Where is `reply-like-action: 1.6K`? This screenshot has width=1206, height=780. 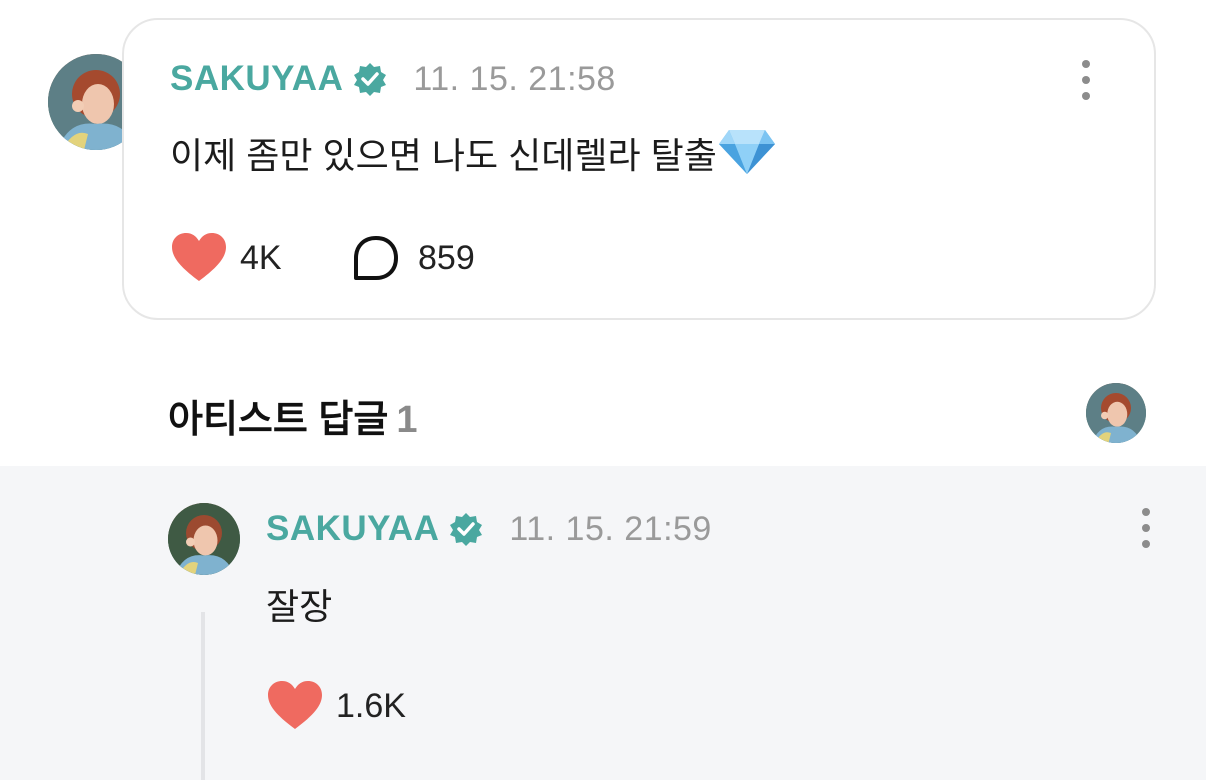
reply-like-action: 1.6K is located at coordinates (337, 706).